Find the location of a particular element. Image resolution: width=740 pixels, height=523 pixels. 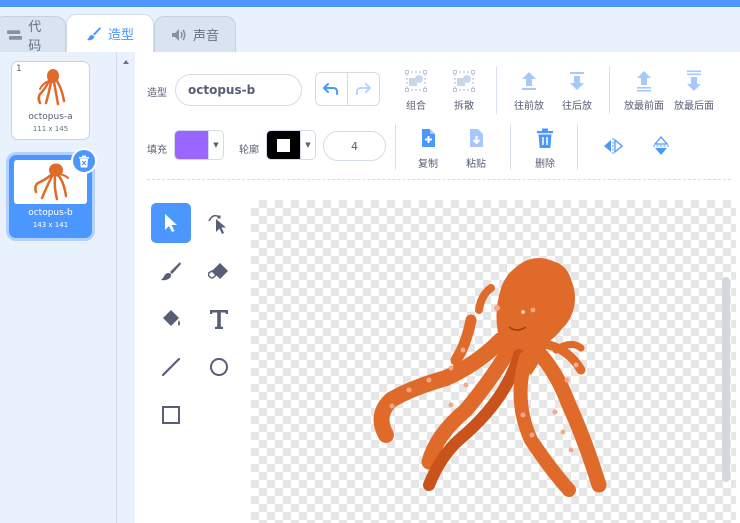

bring-to-front-button: 放最前面 is located at coordinates (644, 90).